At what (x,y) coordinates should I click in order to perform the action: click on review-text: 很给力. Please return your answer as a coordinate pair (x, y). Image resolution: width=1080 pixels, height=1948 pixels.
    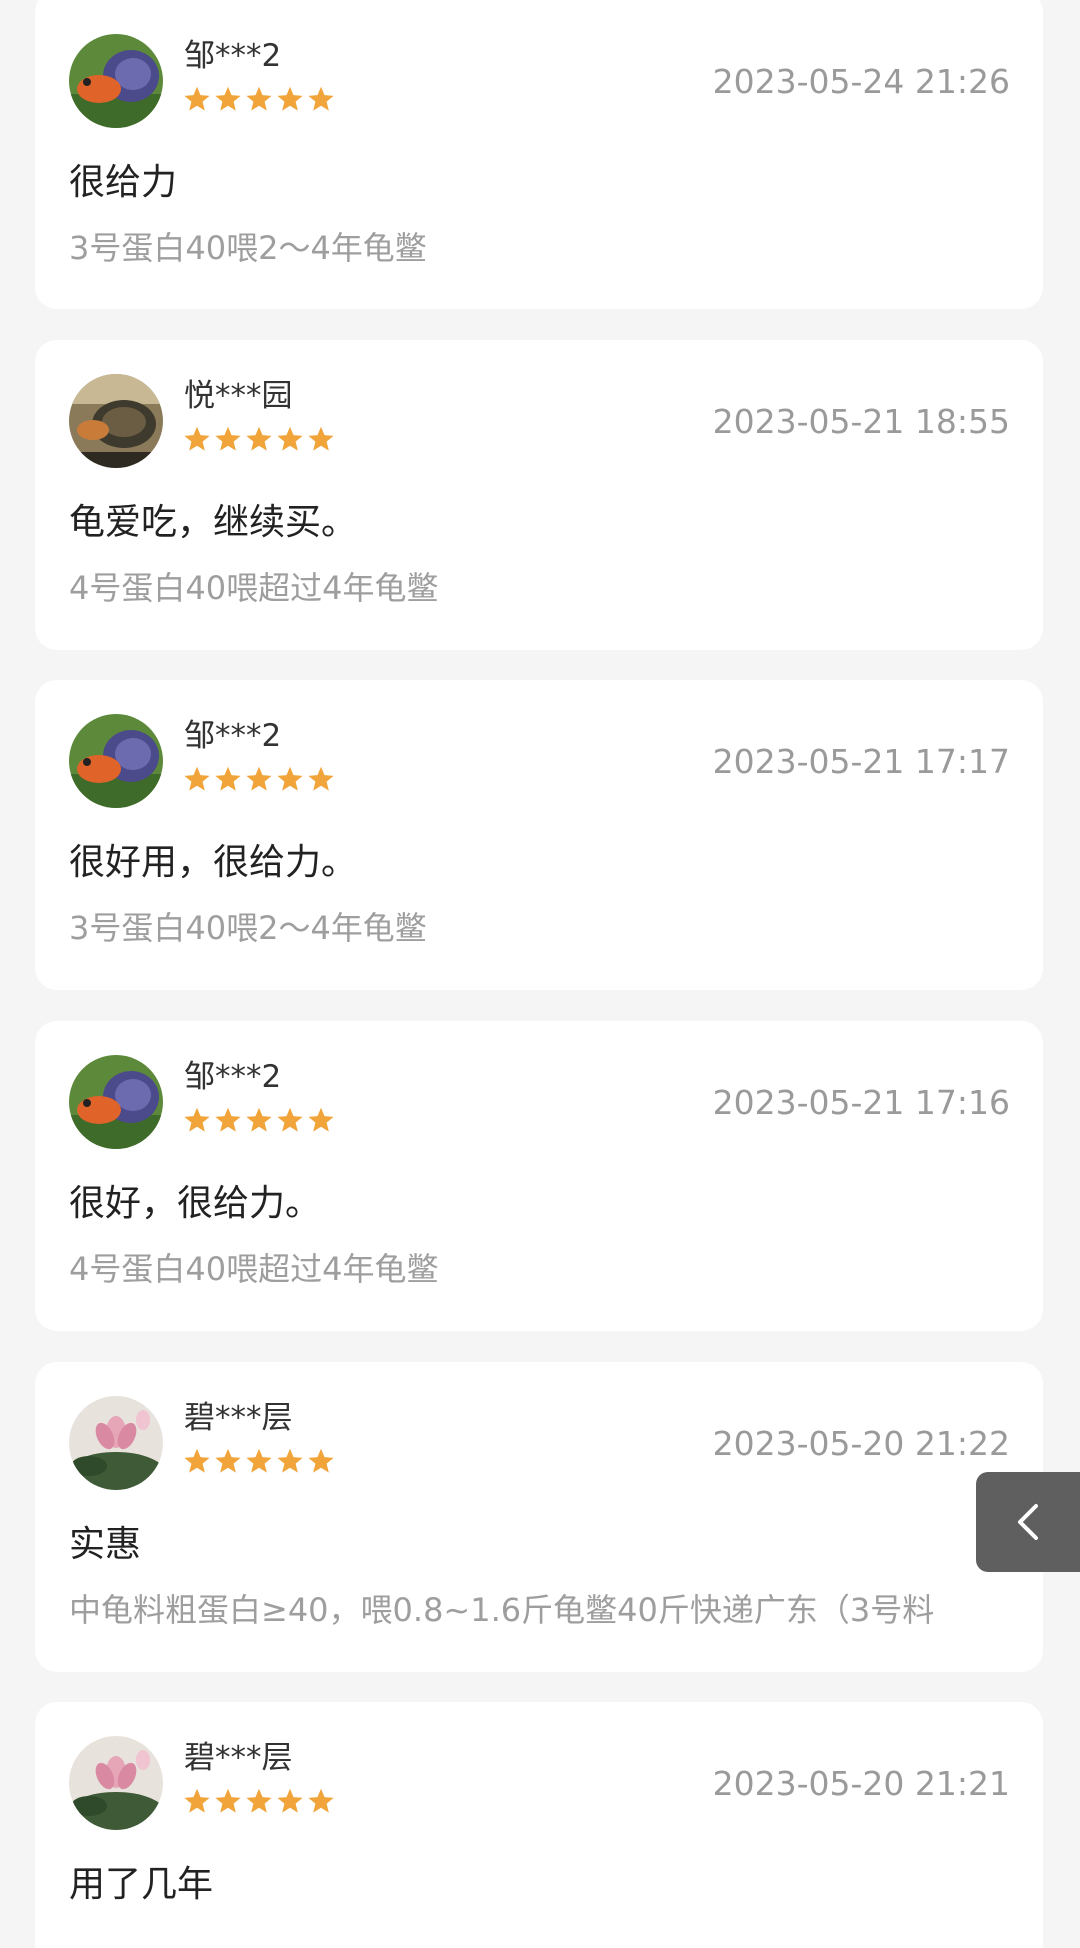
    Looking at the image, I should click on (123, 182).